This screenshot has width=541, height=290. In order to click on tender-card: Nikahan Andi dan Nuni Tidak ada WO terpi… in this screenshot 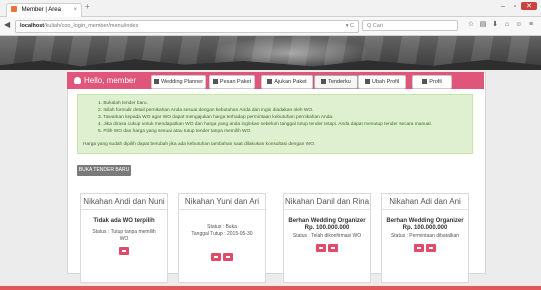, I will do `click(124, 238)`.